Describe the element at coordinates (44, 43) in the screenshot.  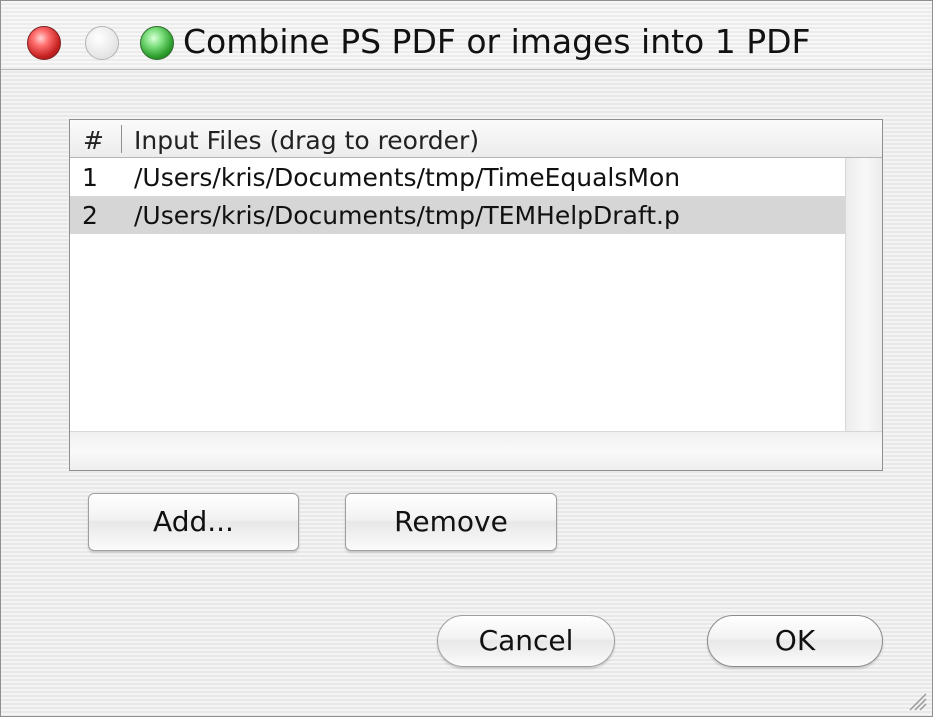
I see `close-button-icon` at that location.